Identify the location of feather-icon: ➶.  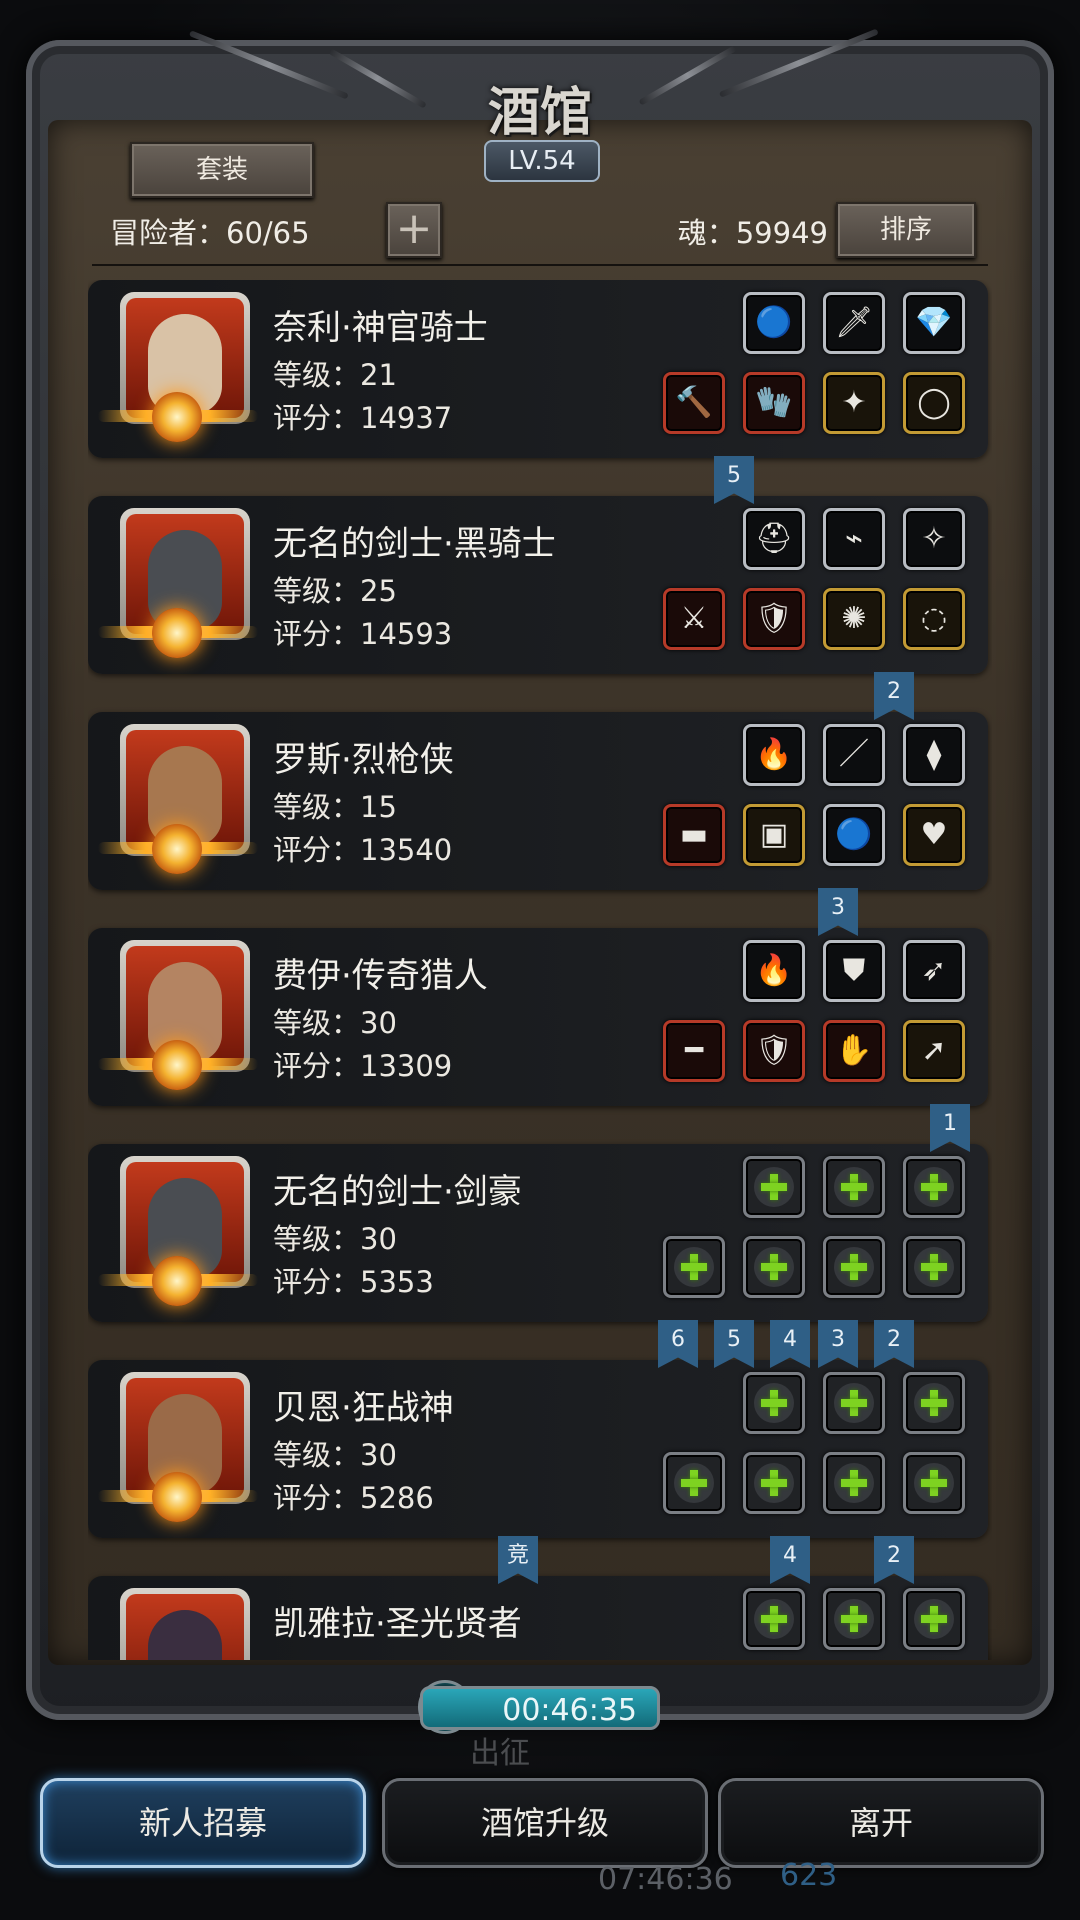
(934, 970).